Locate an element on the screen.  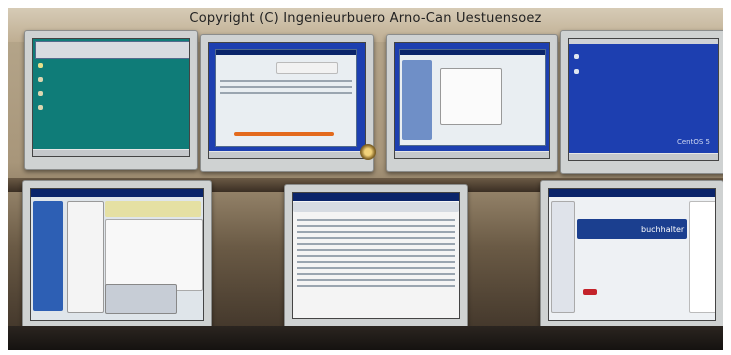
highlighted-rows is located at coordinates (153, 209).